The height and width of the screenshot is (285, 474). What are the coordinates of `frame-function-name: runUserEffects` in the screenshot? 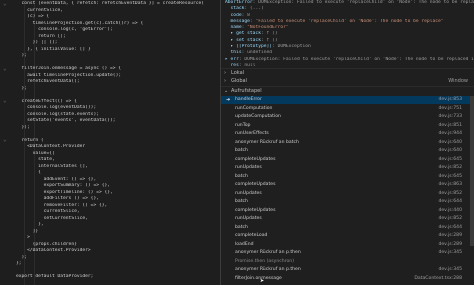 It's located at (252, 133).